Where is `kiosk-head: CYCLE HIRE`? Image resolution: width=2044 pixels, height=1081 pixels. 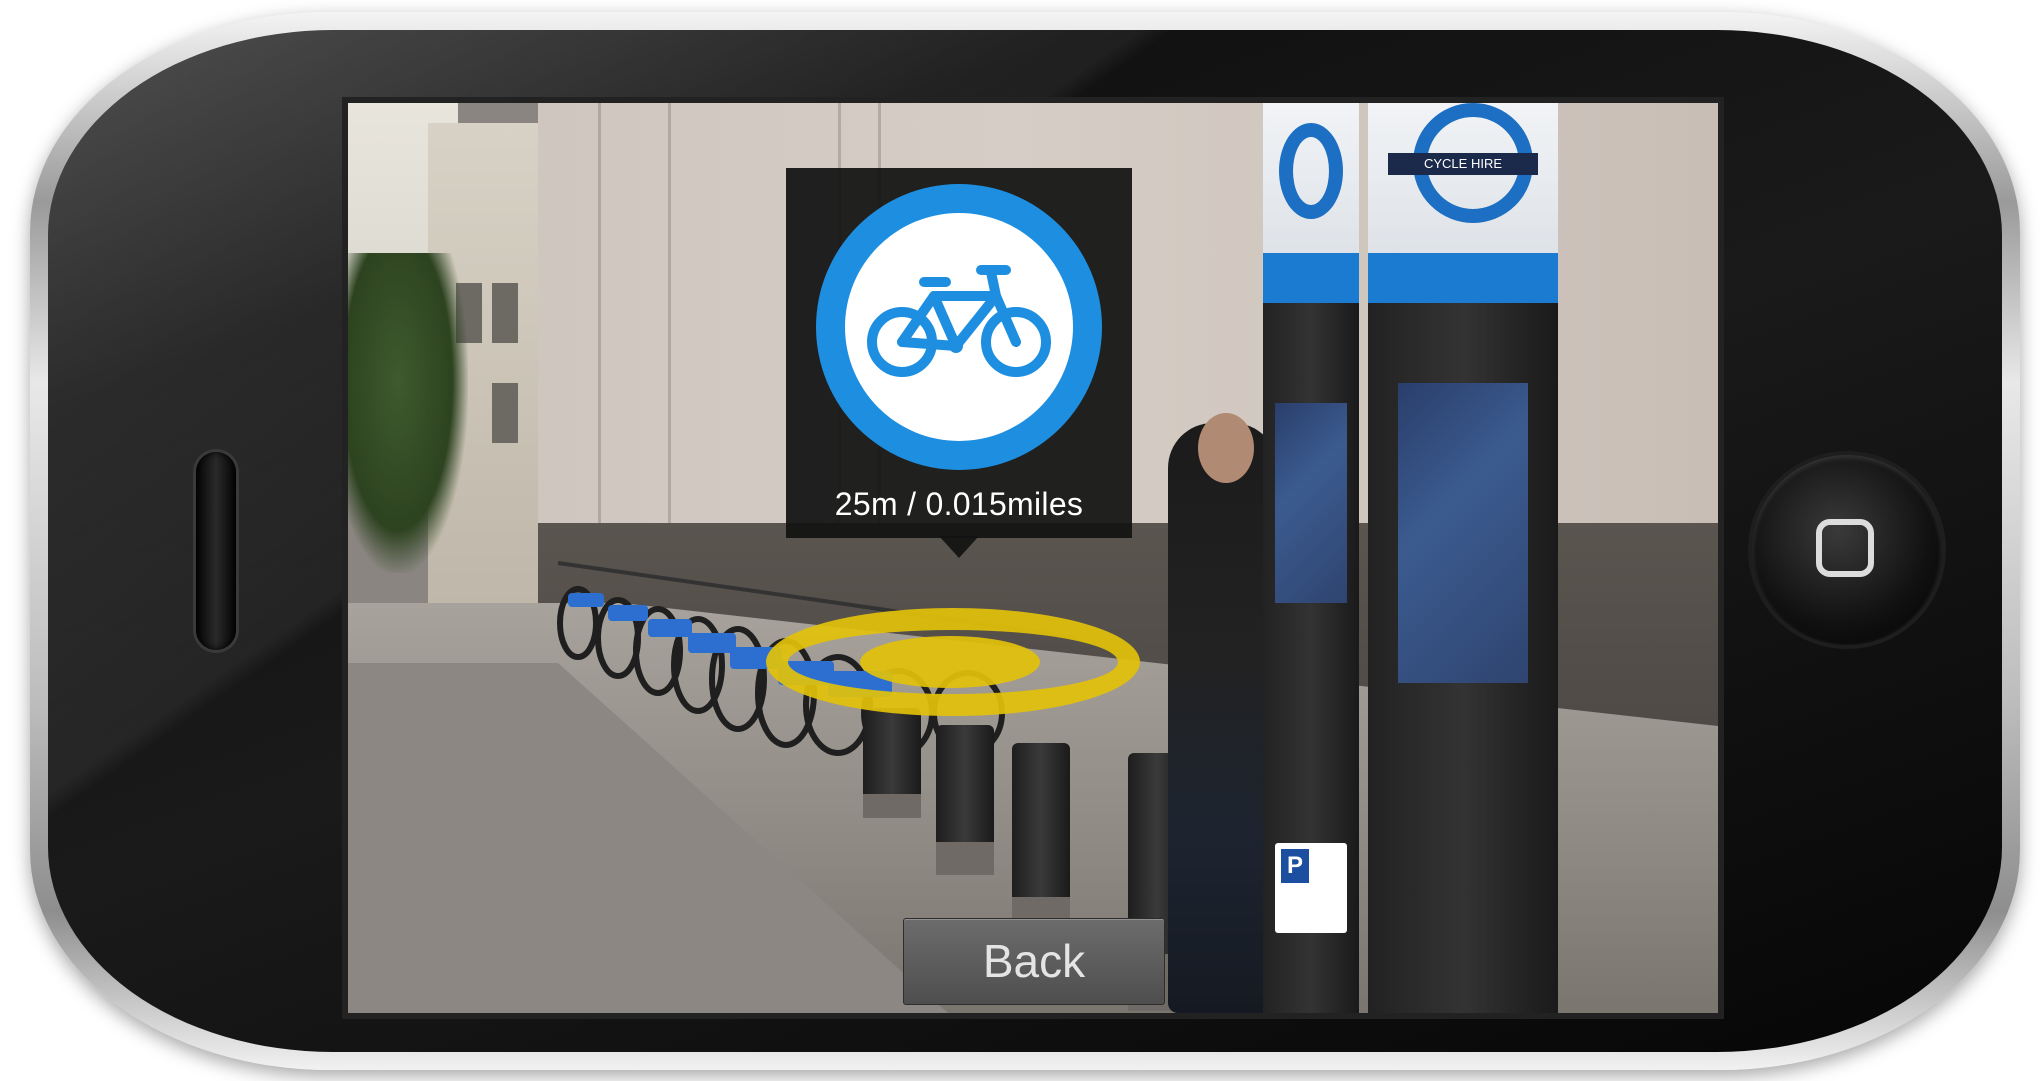
kiosk-head: CYCLE HIRE is located at coordinates (1463, 203).